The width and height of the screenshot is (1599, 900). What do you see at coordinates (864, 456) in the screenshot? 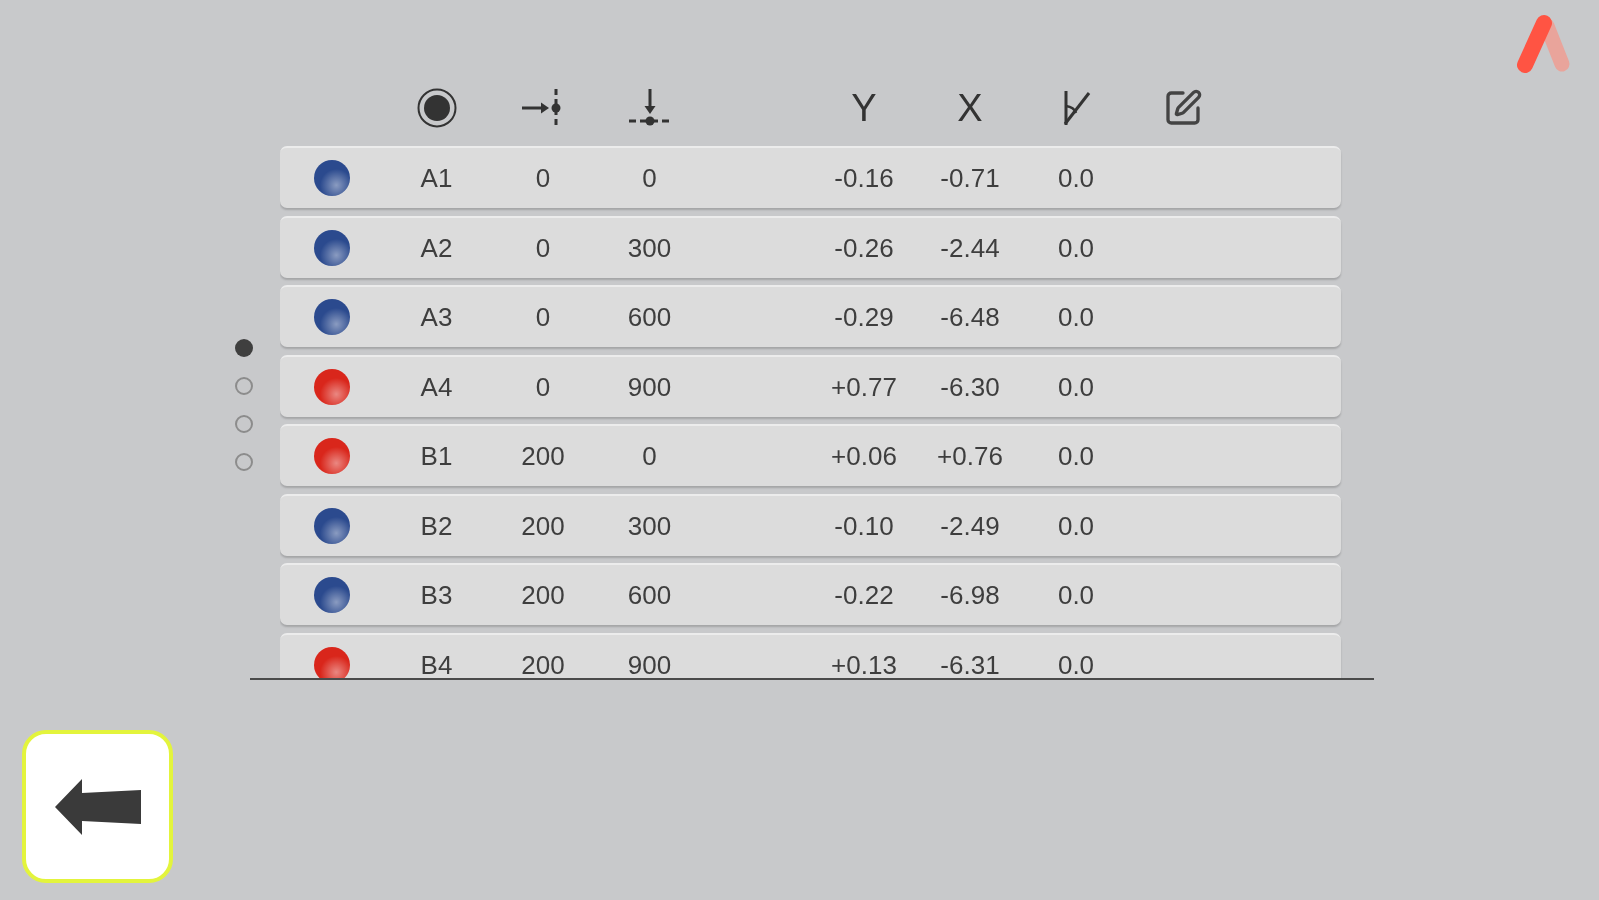
I see `table-cell: +0.06` at bounding box center [864, 456].